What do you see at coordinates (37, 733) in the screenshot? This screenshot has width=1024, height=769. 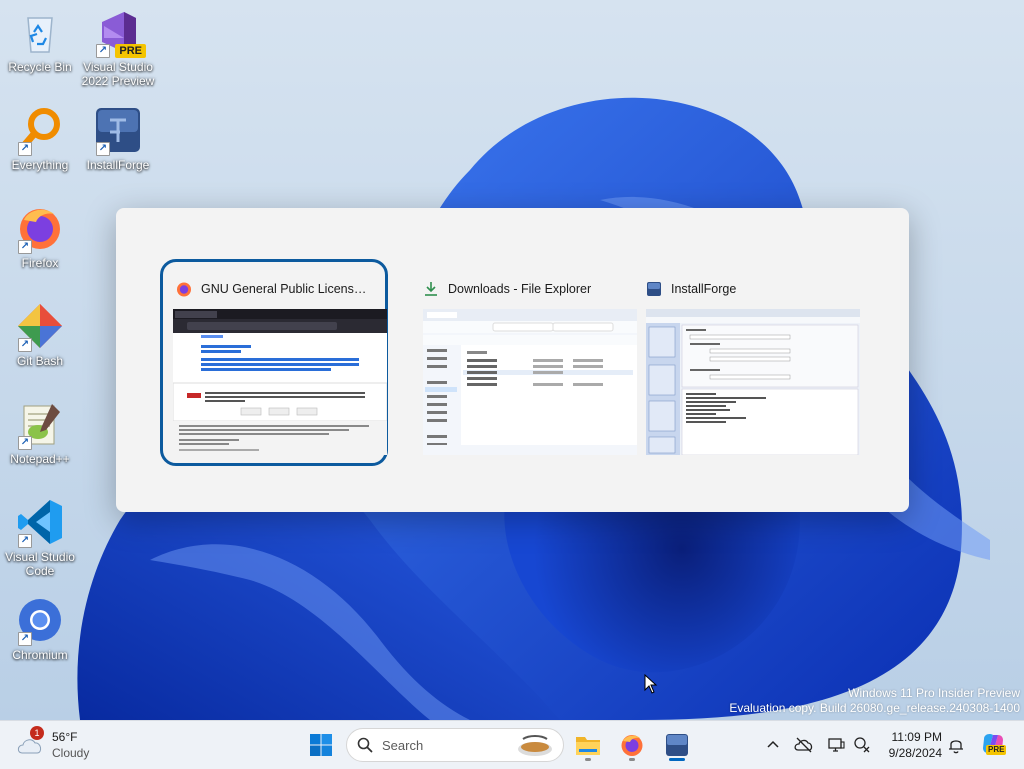 I see `weather-alert-badge: 1` at bounding box center [37, 733].